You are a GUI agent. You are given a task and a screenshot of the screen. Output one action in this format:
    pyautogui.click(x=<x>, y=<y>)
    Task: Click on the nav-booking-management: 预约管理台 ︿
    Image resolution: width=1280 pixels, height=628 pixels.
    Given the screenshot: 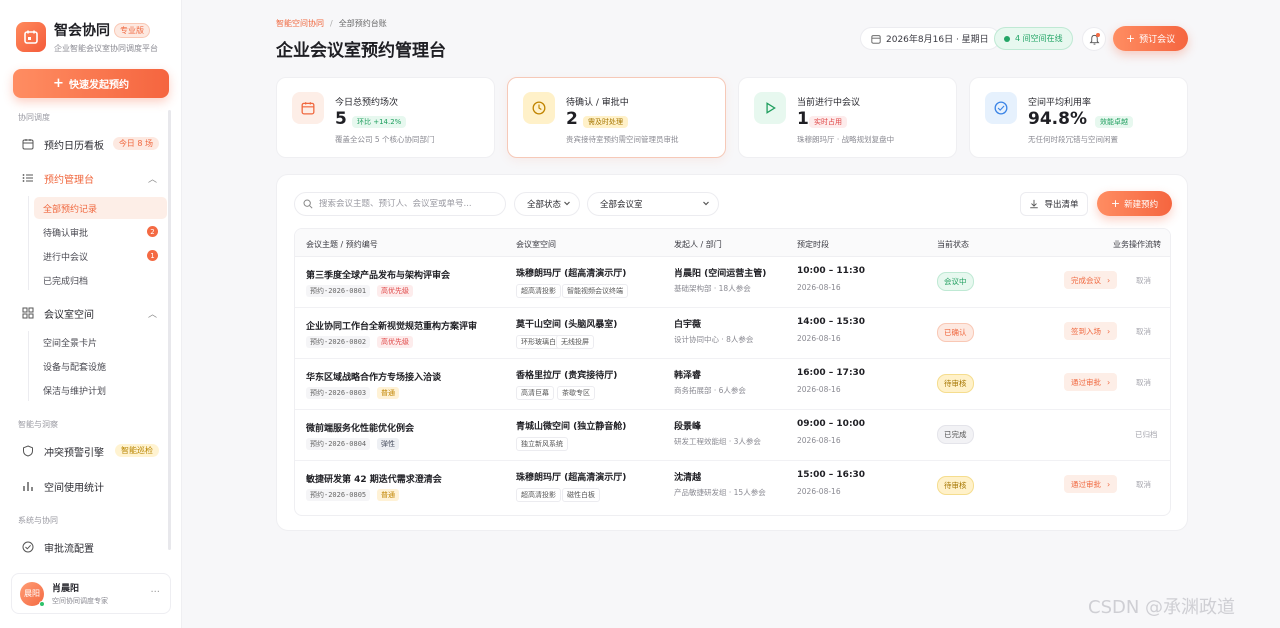 What is the action you would take?
    pyautogui.click(x=90, y=178)
    